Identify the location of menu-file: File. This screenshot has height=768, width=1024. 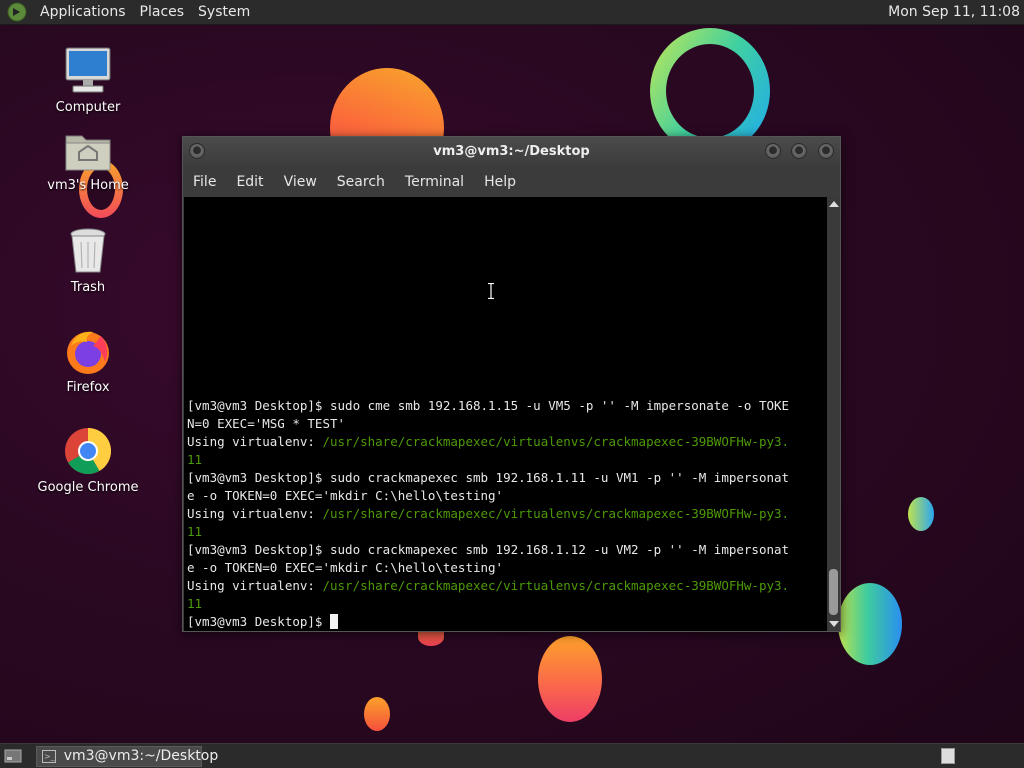
(204, 182).